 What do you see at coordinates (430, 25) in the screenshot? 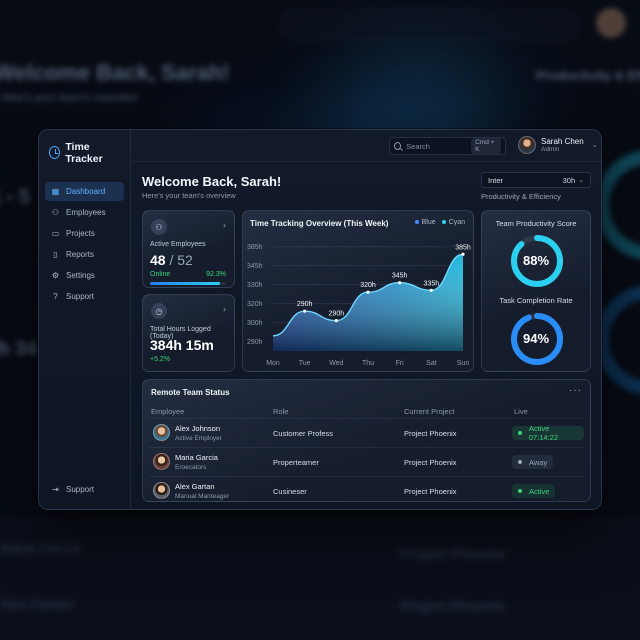
I see `background-panel` at bounding box center [430, 25].